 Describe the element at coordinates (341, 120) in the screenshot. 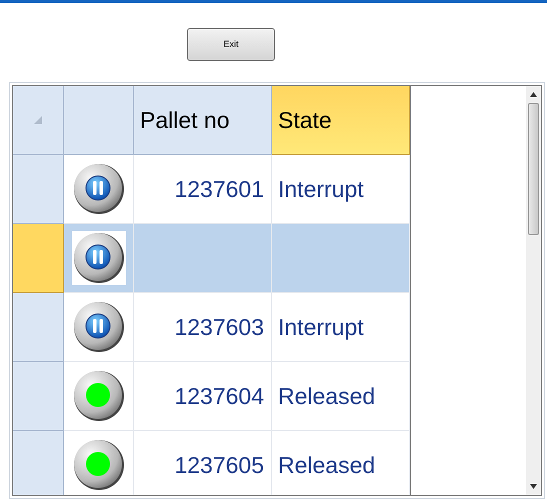

I see `column-header: State` at that location.